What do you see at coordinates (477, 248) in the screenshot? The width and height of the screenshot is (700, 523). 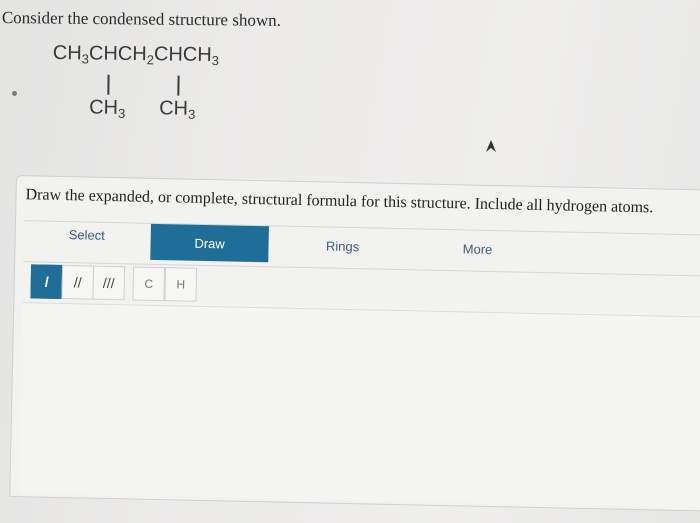 I see `tab-more: More` at bounding box center [477, 248].